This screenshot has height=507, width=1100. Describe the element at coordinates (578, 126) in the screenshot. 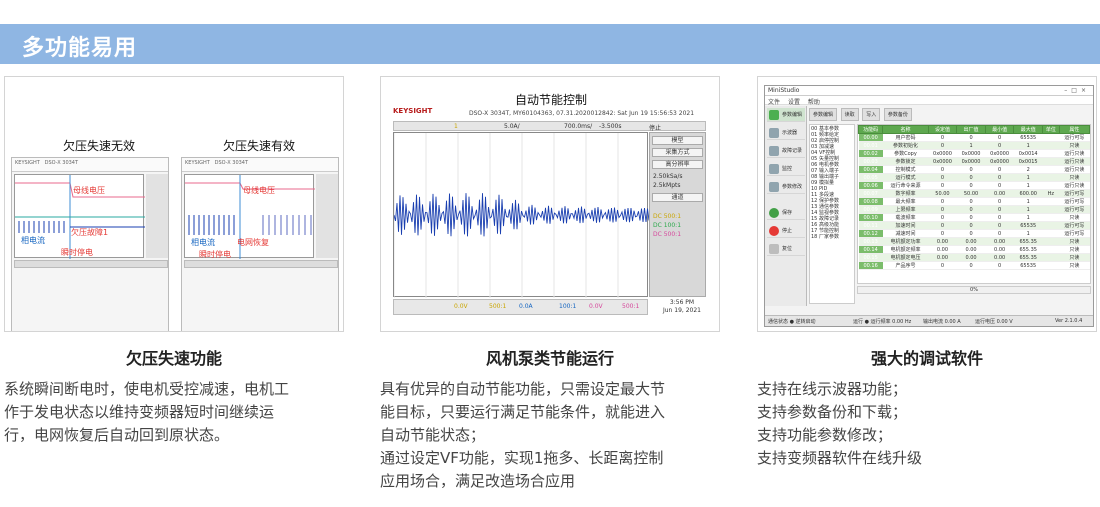

I see `timebase: 700.0ms/` at that location.